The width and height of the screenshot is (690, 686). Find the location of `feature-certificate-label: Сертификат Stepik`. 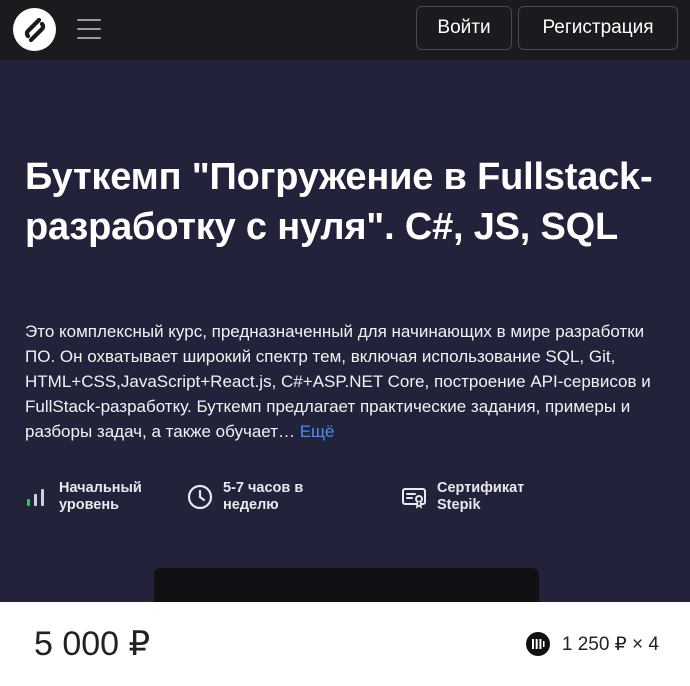

feature-certificate-label: Сертификат Stepik is located at coordinates (481, 496).